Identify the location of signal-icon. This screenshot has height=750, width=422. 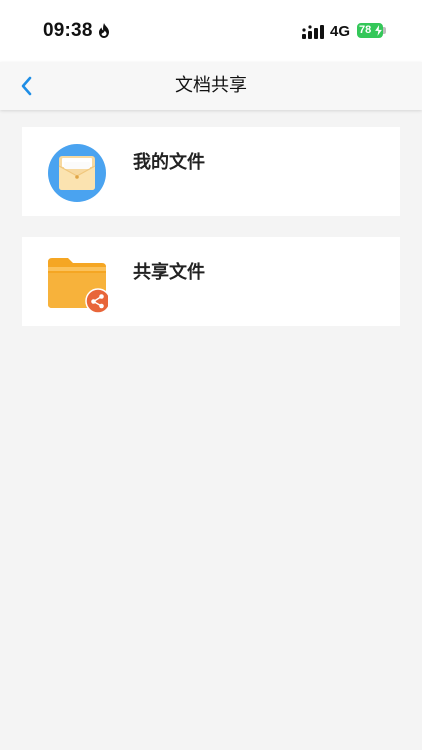
(313, 32).